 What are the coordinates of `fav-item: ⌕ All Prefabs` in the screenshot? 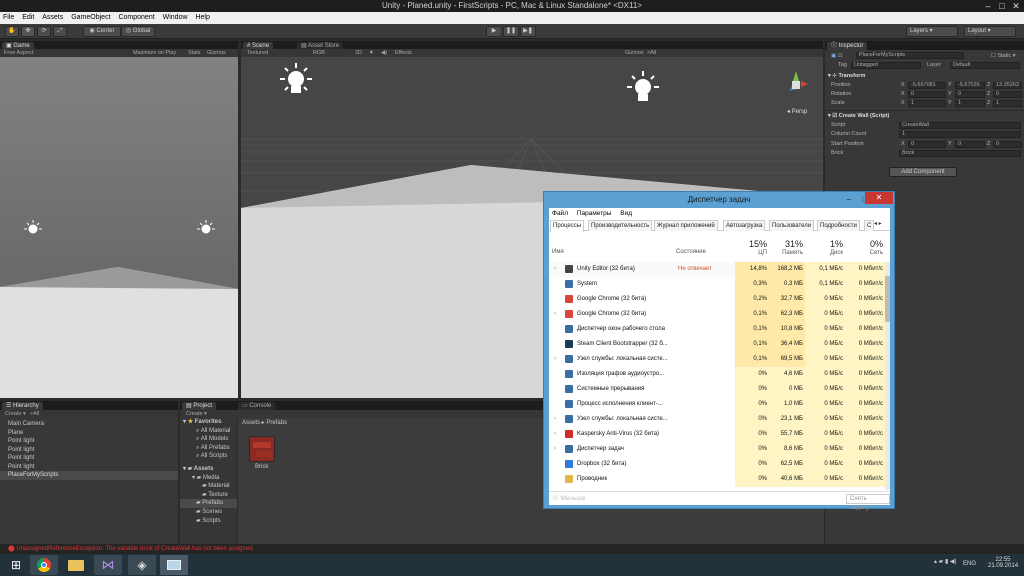 It's located at (208, 448).